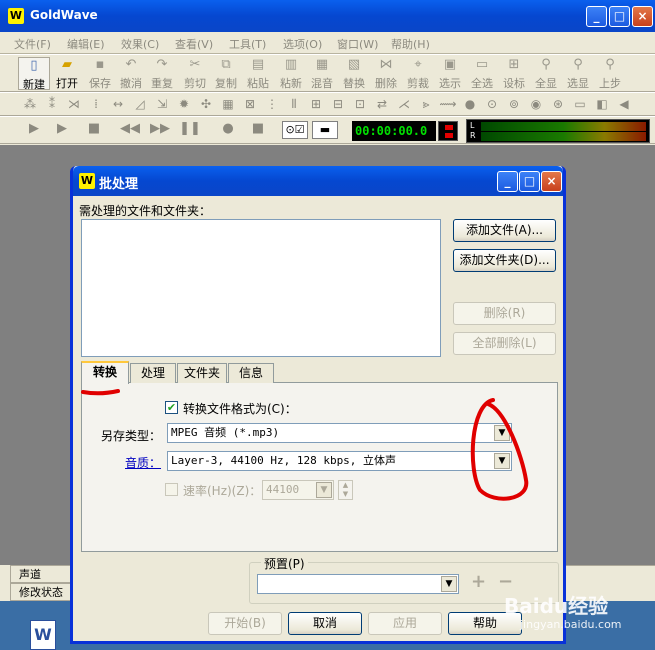 The height and width of the screenshot is (650, 655). What do you see at coordinates (100, 392) in the screenshot?
I see `annotation-underline` at bounding box center [100, 392].